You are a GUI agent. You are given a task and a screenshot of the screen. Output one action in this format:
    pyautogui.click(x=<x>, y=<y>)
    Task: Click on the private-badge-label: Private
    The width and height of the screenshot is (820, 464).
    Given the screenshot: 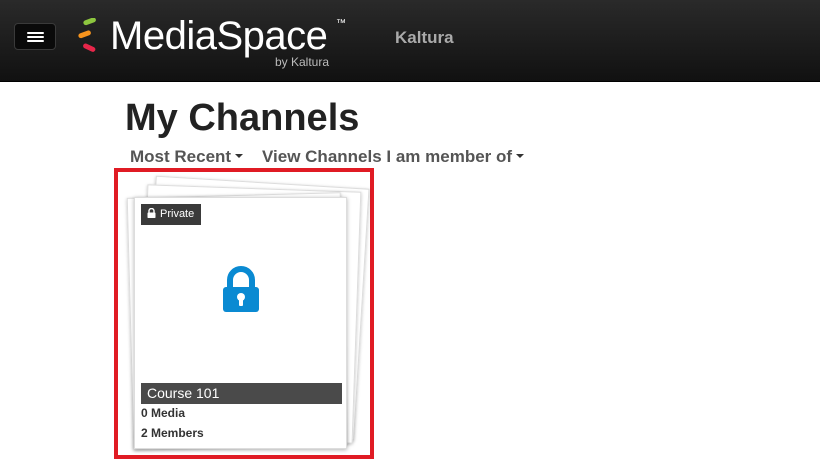 What is the action you would take?
    pyautogui.click(x=177, y=214)
    